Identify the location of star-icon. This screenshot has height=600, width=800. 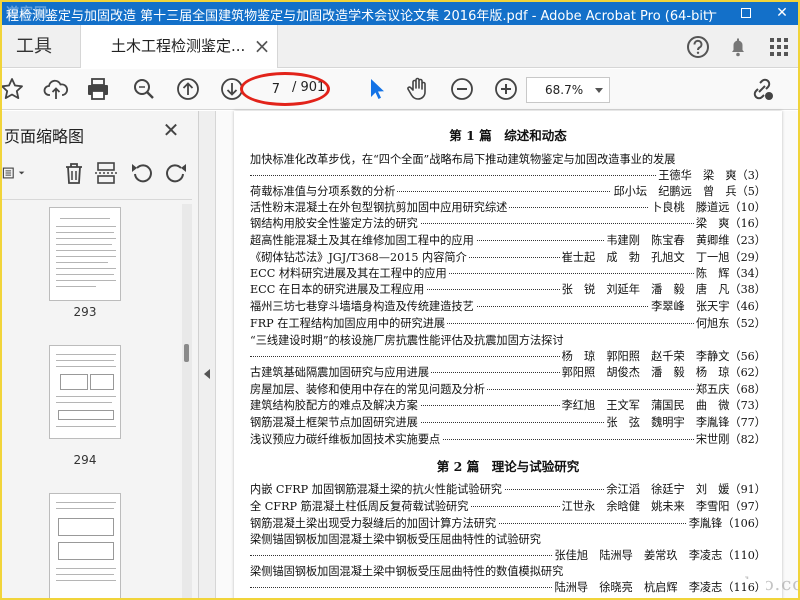
(13, 89).